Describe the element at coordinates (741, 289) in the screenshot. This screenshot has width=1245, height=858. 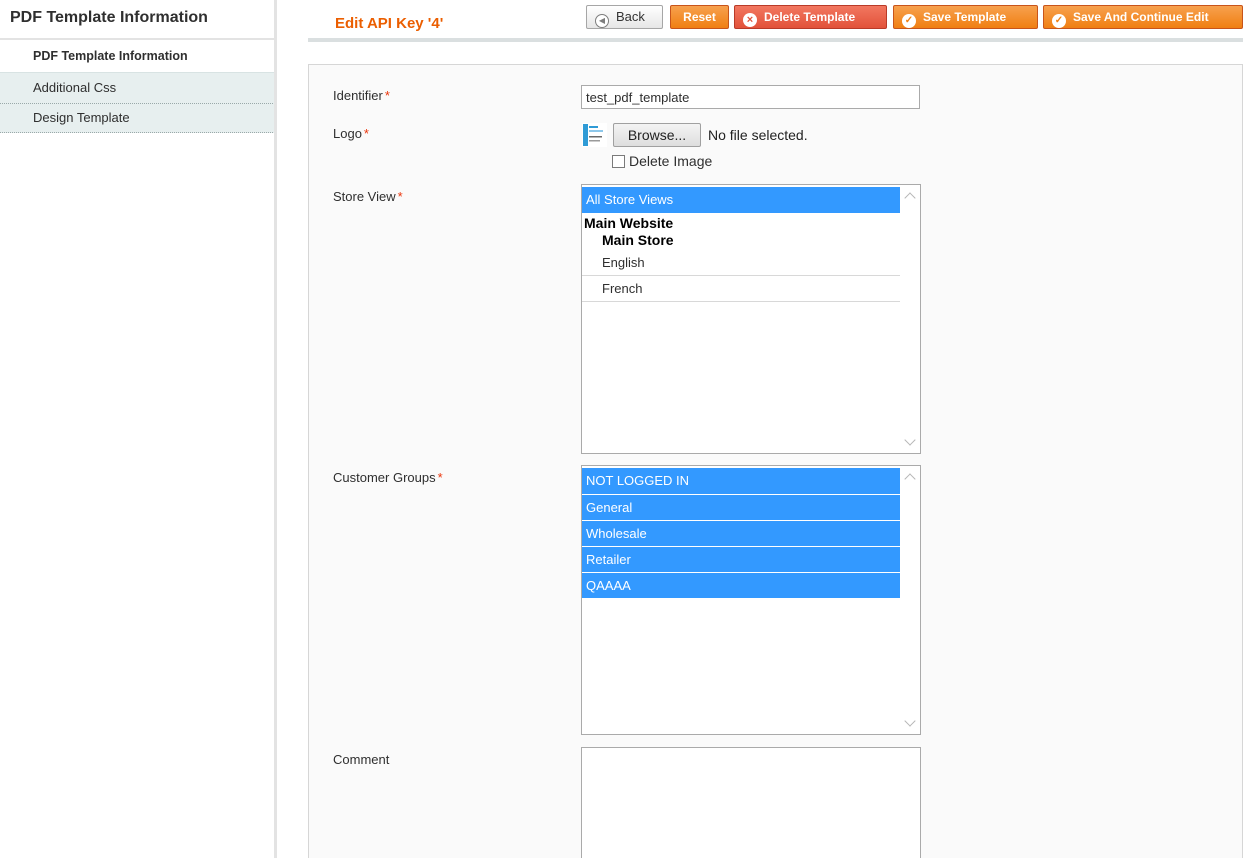
I see `option-french: French` at that location.